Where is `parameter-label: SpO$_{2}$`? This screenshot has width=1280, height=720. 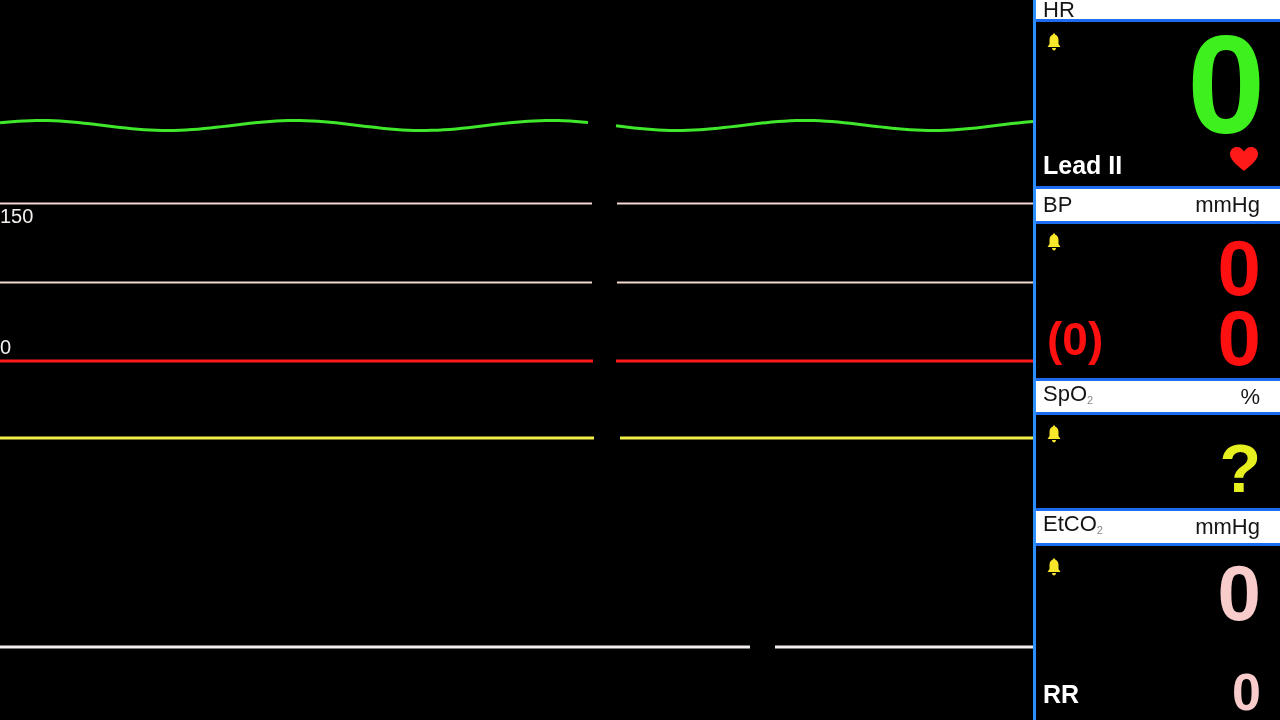
parameter-label: SpO$_{2}$ is located at coordinates (1068, 394).